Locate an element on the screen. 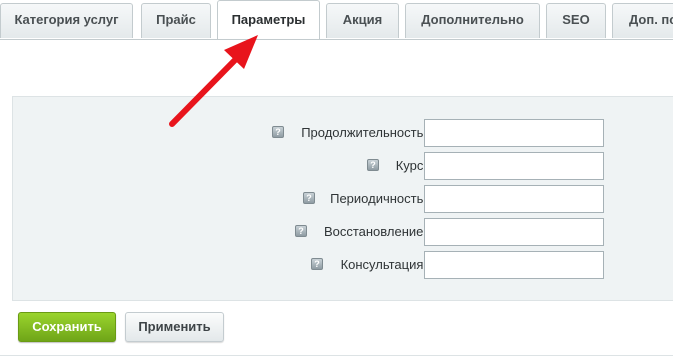 This screenshot has width=673, height=358. tab-seo: SEO is located at coordinates (576, 20).